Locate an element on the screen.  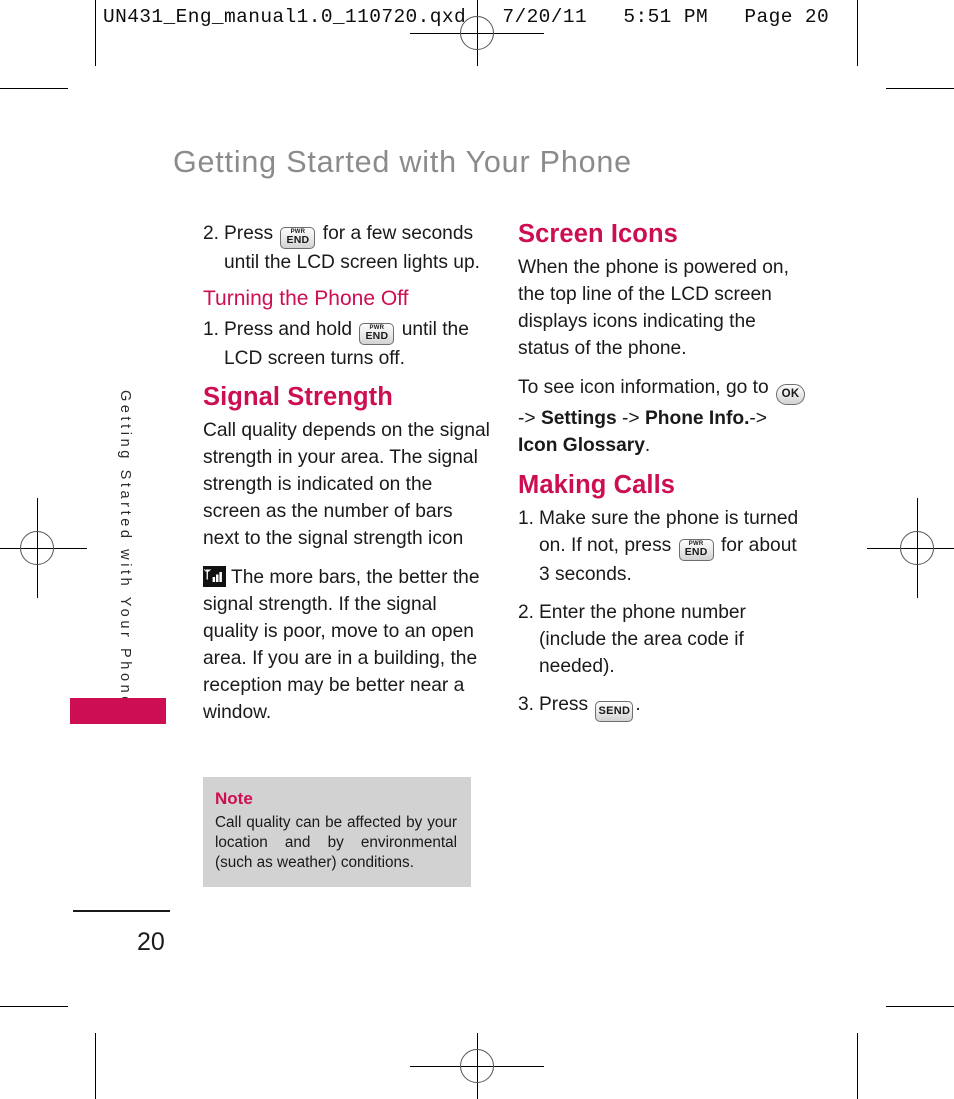
nav-arrow-1: -> is located at coordinates (527, 419).